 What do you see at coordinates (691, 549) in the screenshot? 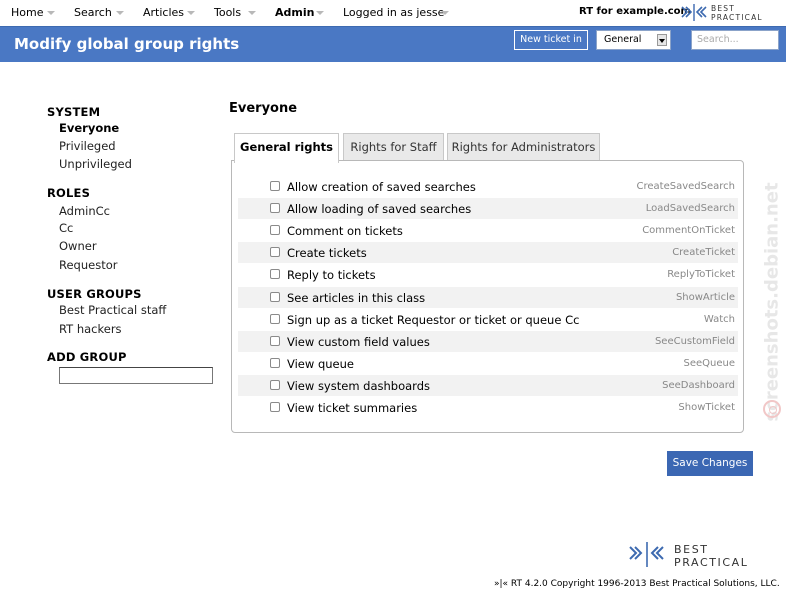
I see `footer-logo-line1: BEST` at bounding box center [691, 549].